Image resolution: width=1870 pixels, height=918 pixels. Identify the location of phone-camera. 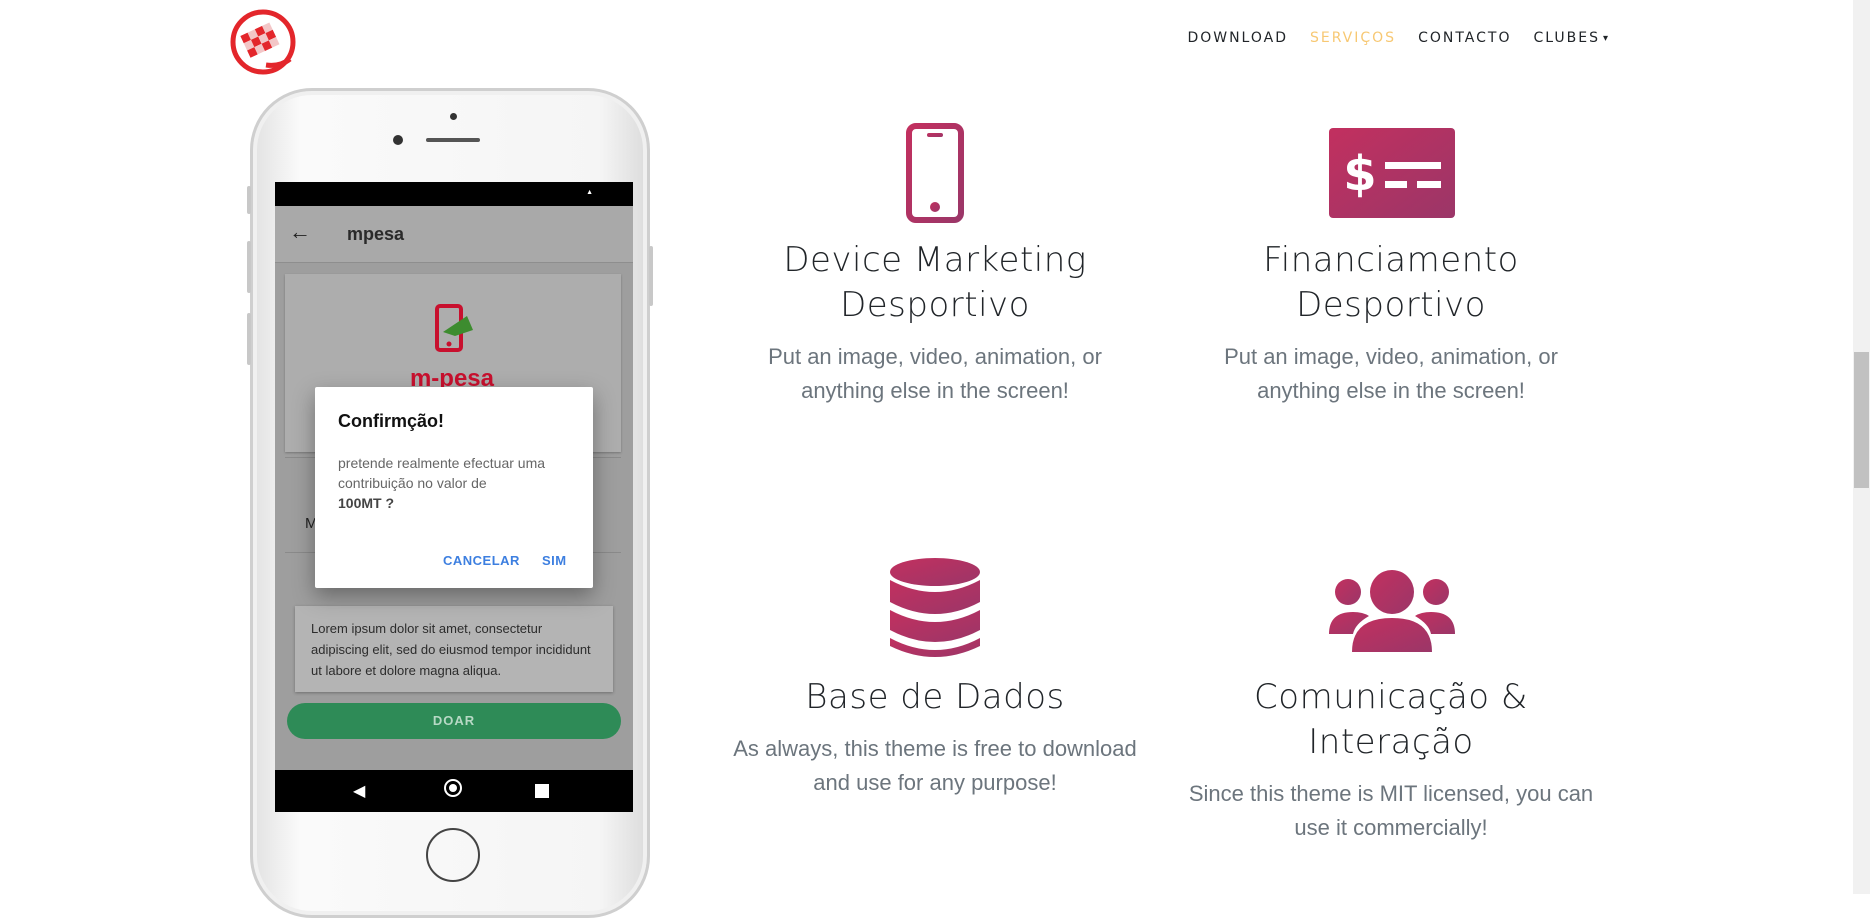
(398, 140).